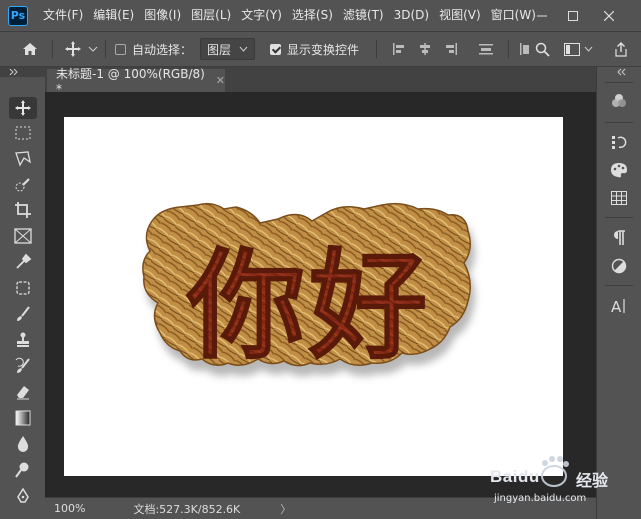 The width and height of the screenshot is (641, 519). Describe the element at coordinates (162, 49) in the screenshot. I see `auto-select-label: 自动选择：` at that location.